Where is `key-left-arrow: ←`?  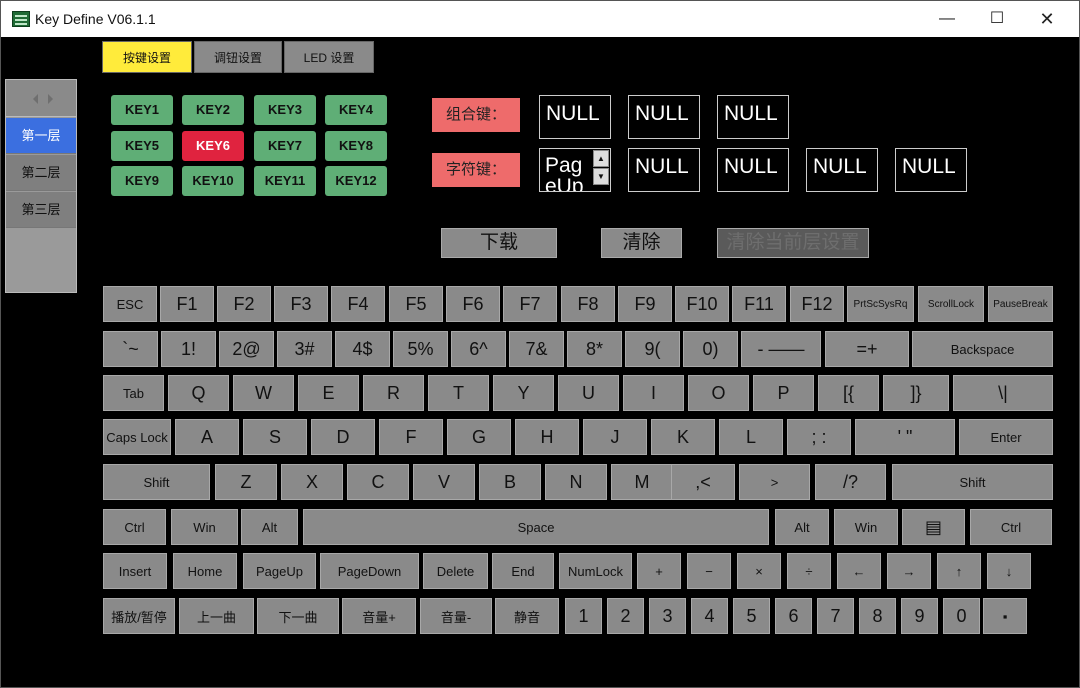
key-left-arrow: ← is located at coordinates (859, 571).